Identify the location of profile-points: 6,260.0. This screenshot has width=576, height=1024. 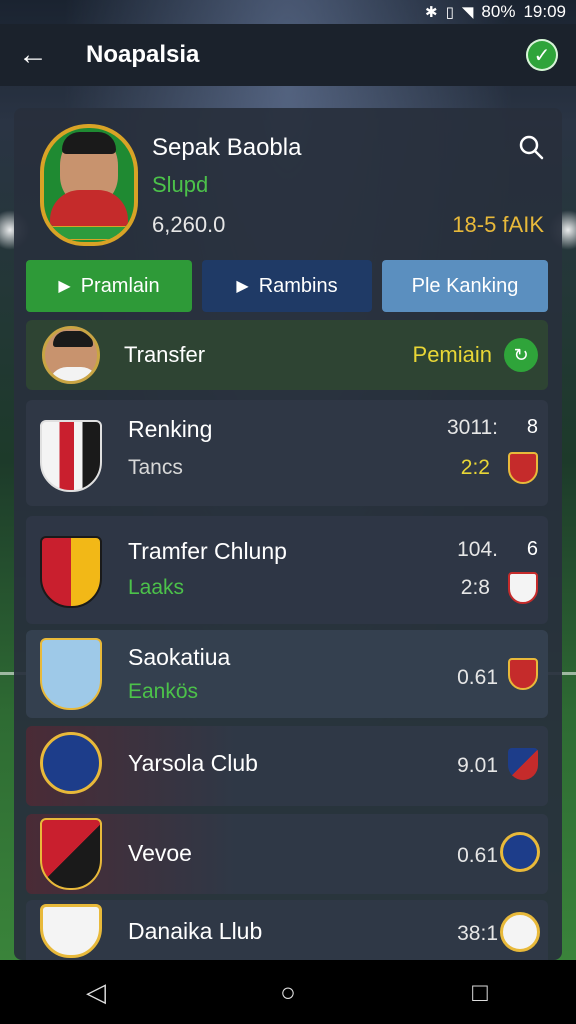
(189, 224).